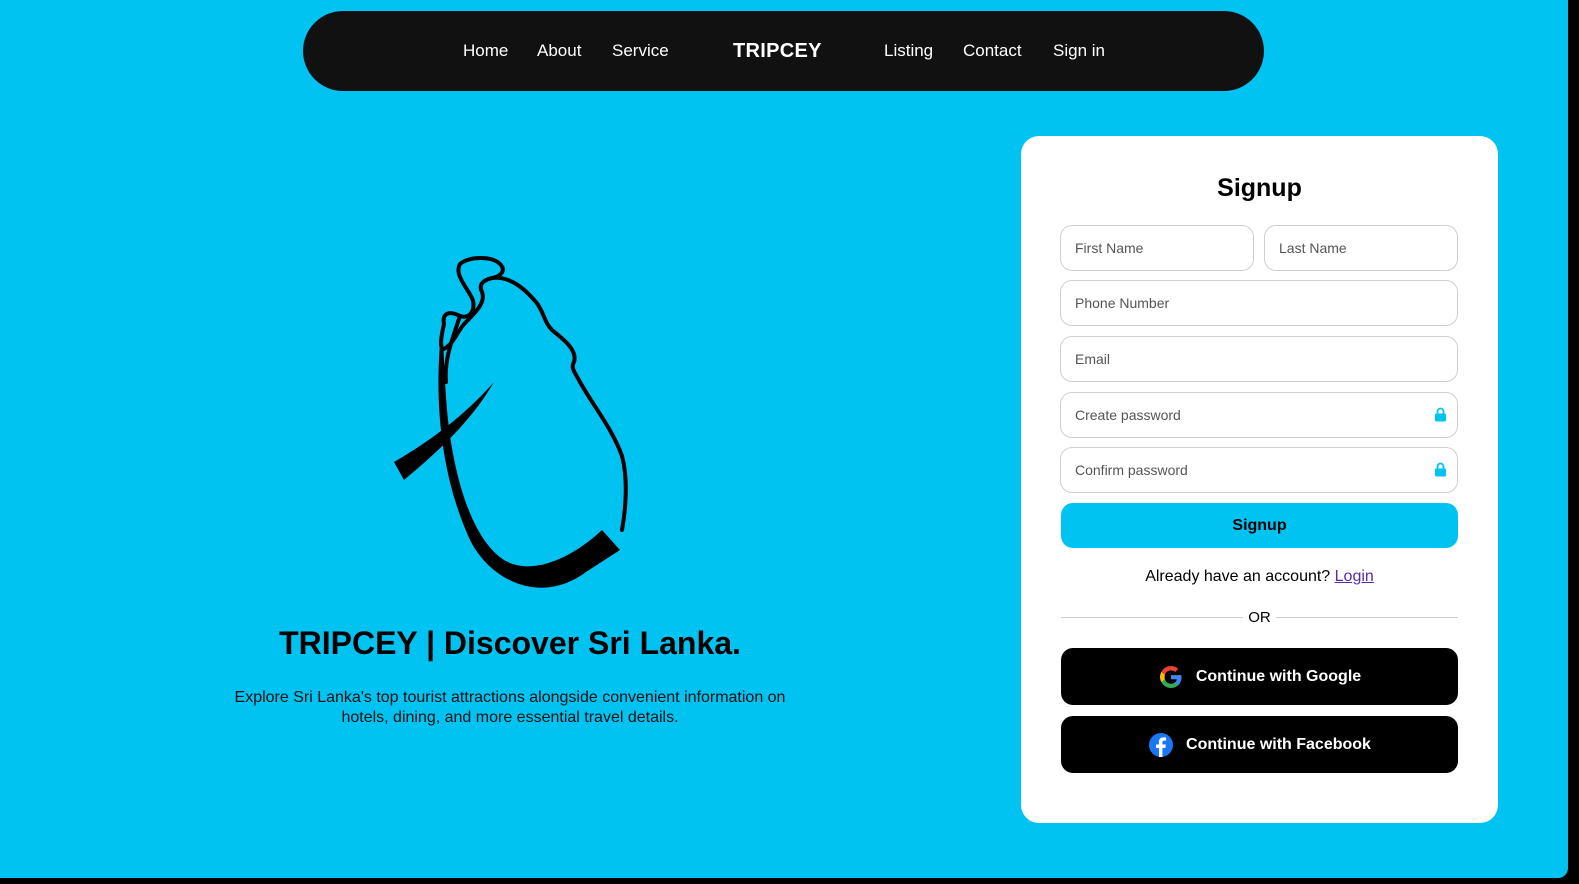 The image size is (1579, 884). I want to click on nav-contact: Contact, so click(992, 51).